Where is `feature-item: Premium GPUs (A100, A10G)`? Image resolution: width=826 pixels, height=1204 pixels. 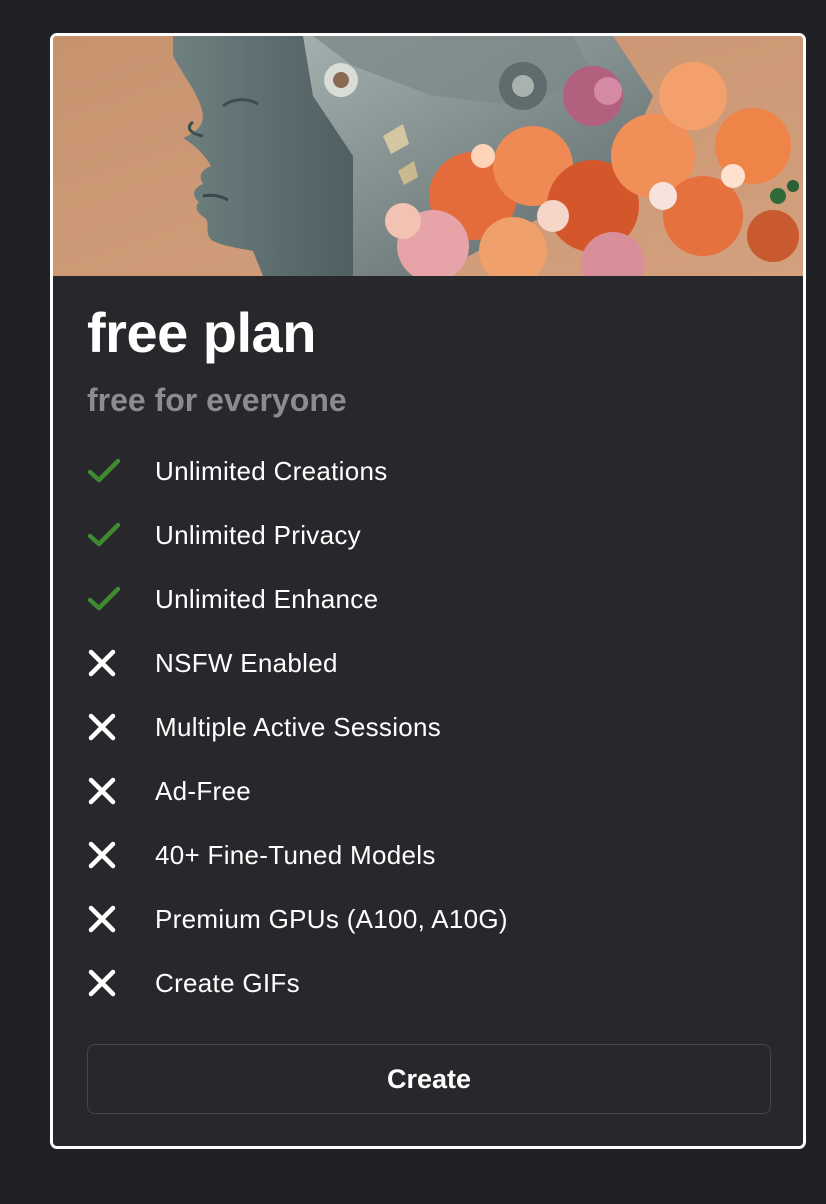 feature-item: Premium GPUs (A100, A10G) is located at coordinates (297, 919).